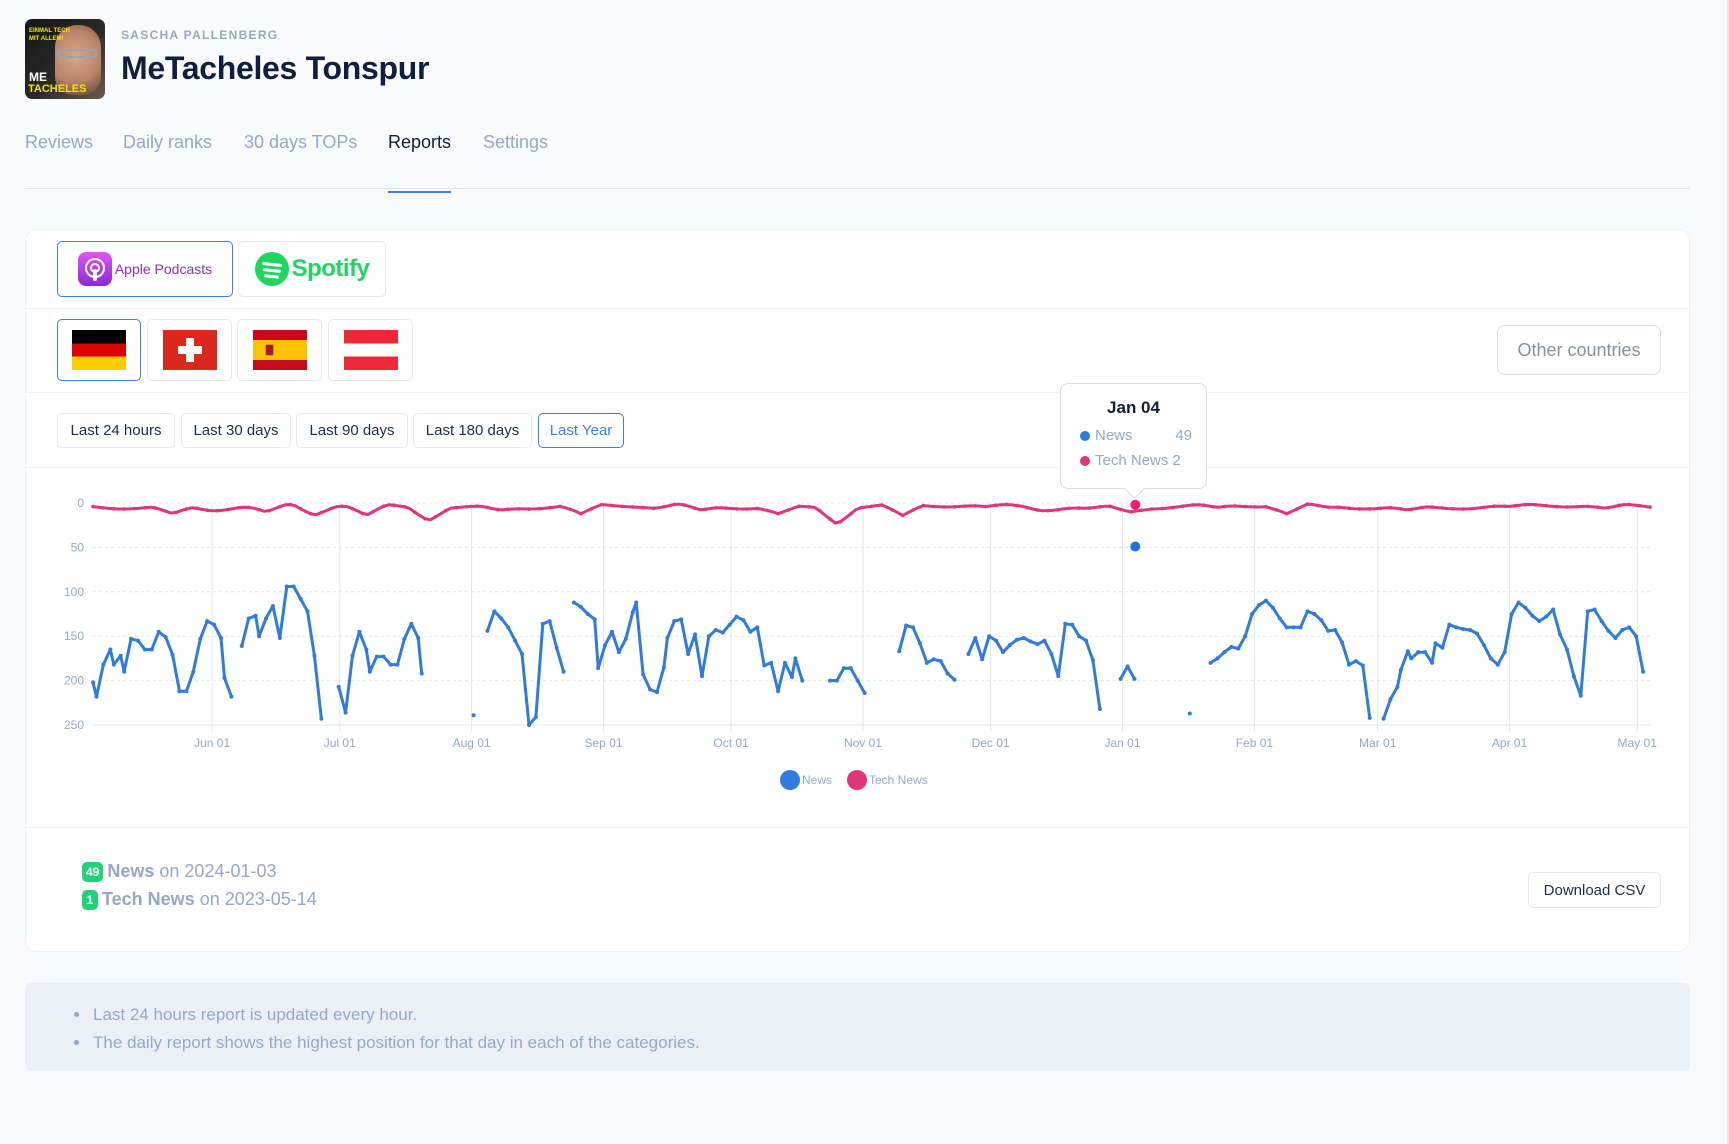  What do you see at coordinates (1085, 435) in the screenshot?
I see `news-dot-icon` at bounding box center [1085, 435].